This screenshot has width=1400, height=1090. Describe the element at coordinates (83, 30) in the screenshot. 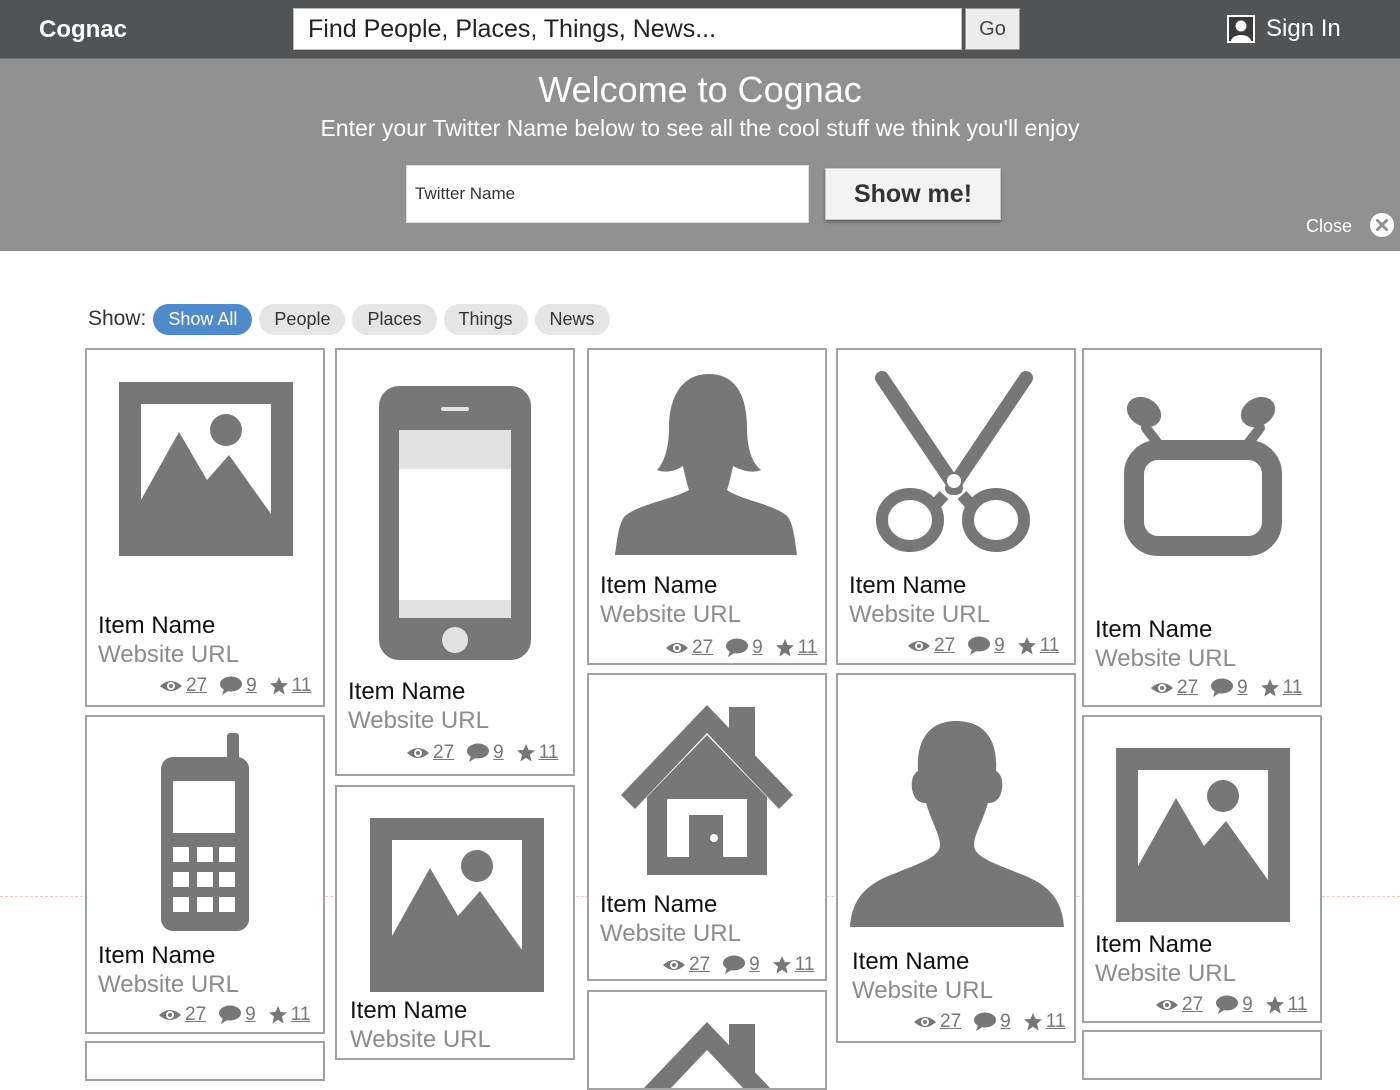

I see `brand-logo: Cognac` at that location.